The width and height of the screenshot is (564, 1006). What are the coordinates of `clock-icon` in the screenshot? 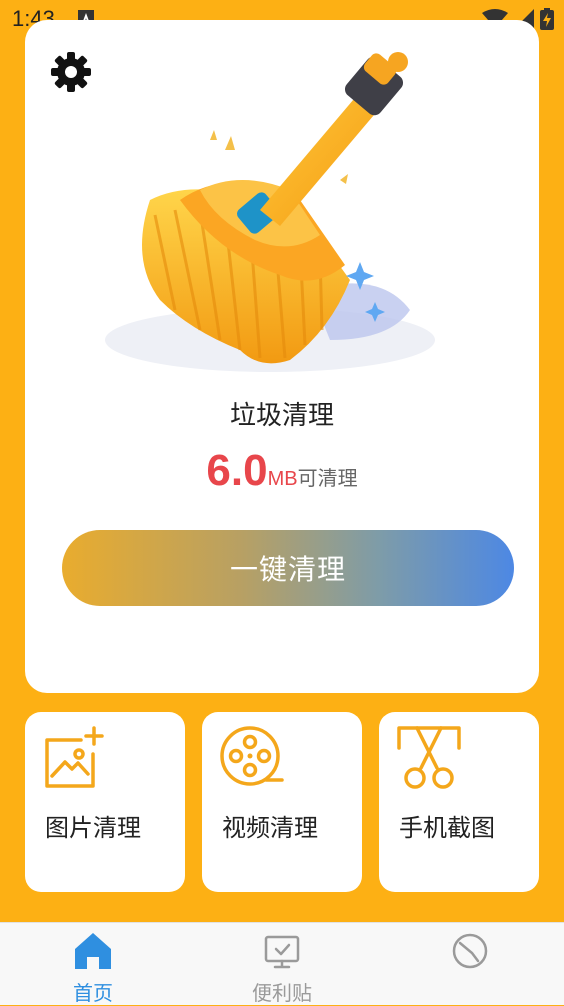 It's located at (470, 951).